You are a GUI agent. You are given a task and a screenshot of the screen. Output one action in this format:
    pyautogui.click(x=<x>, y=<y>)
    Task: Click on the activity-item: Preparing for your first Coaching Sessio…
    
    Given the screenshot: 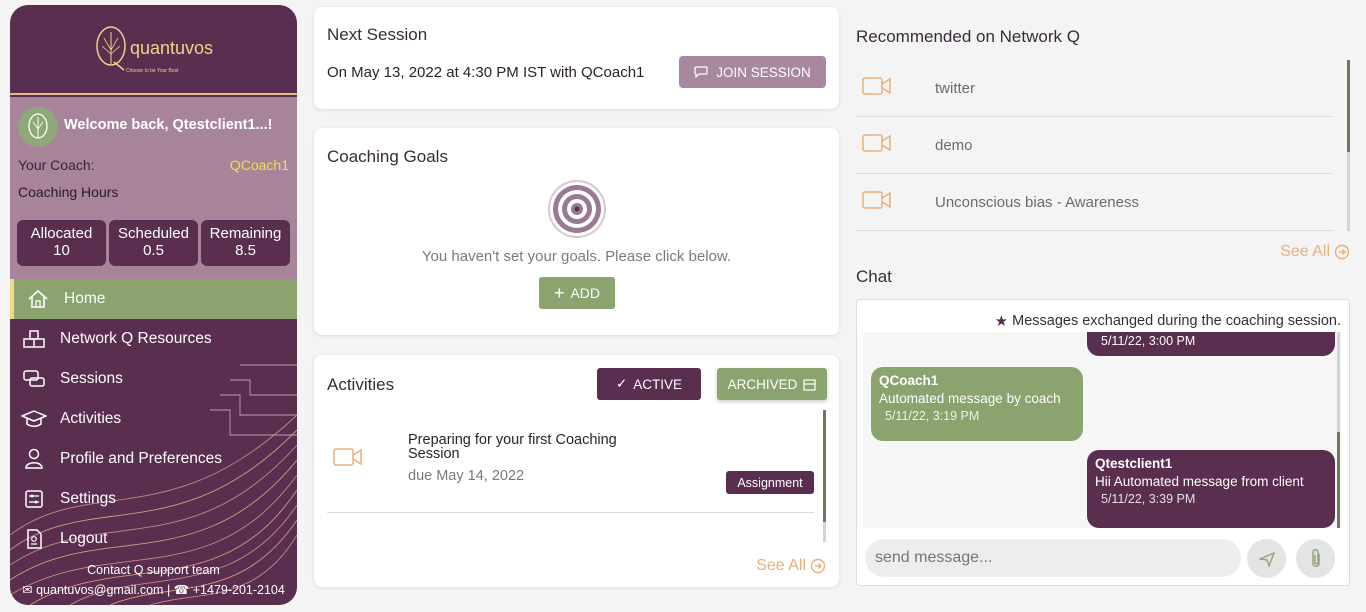 What is the action you would take?
    pyautogui.click(x=570, y=464)
    